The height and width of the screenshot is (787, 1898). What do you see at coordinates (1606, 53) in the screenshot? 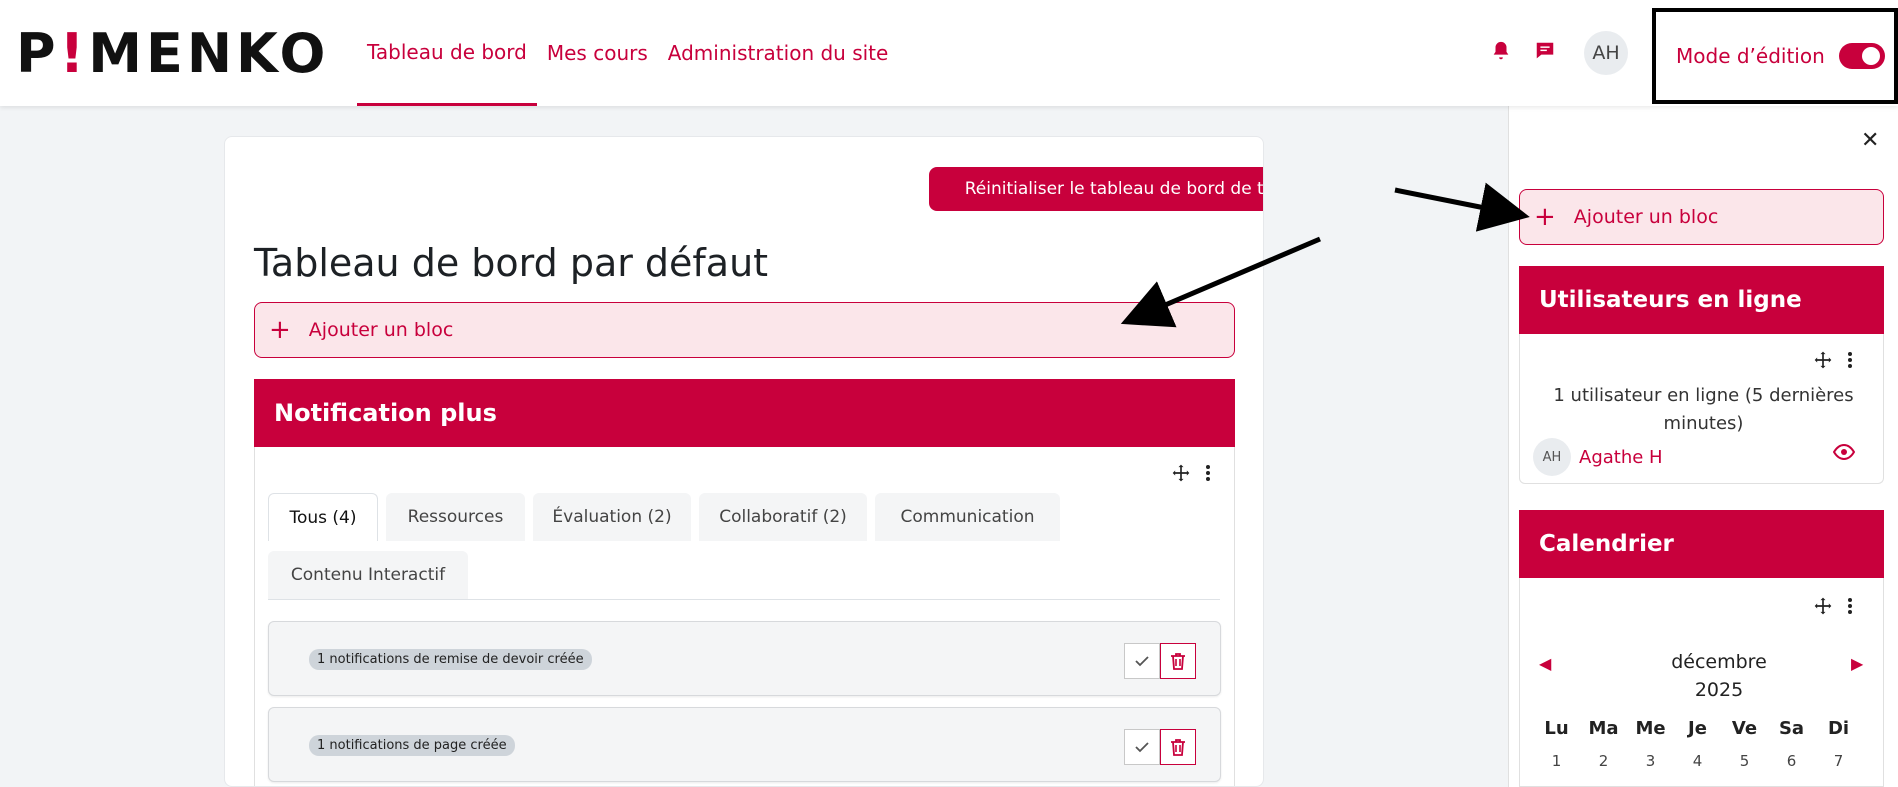
I see `user-avatar: AH` at bounding box center [1606, 53].